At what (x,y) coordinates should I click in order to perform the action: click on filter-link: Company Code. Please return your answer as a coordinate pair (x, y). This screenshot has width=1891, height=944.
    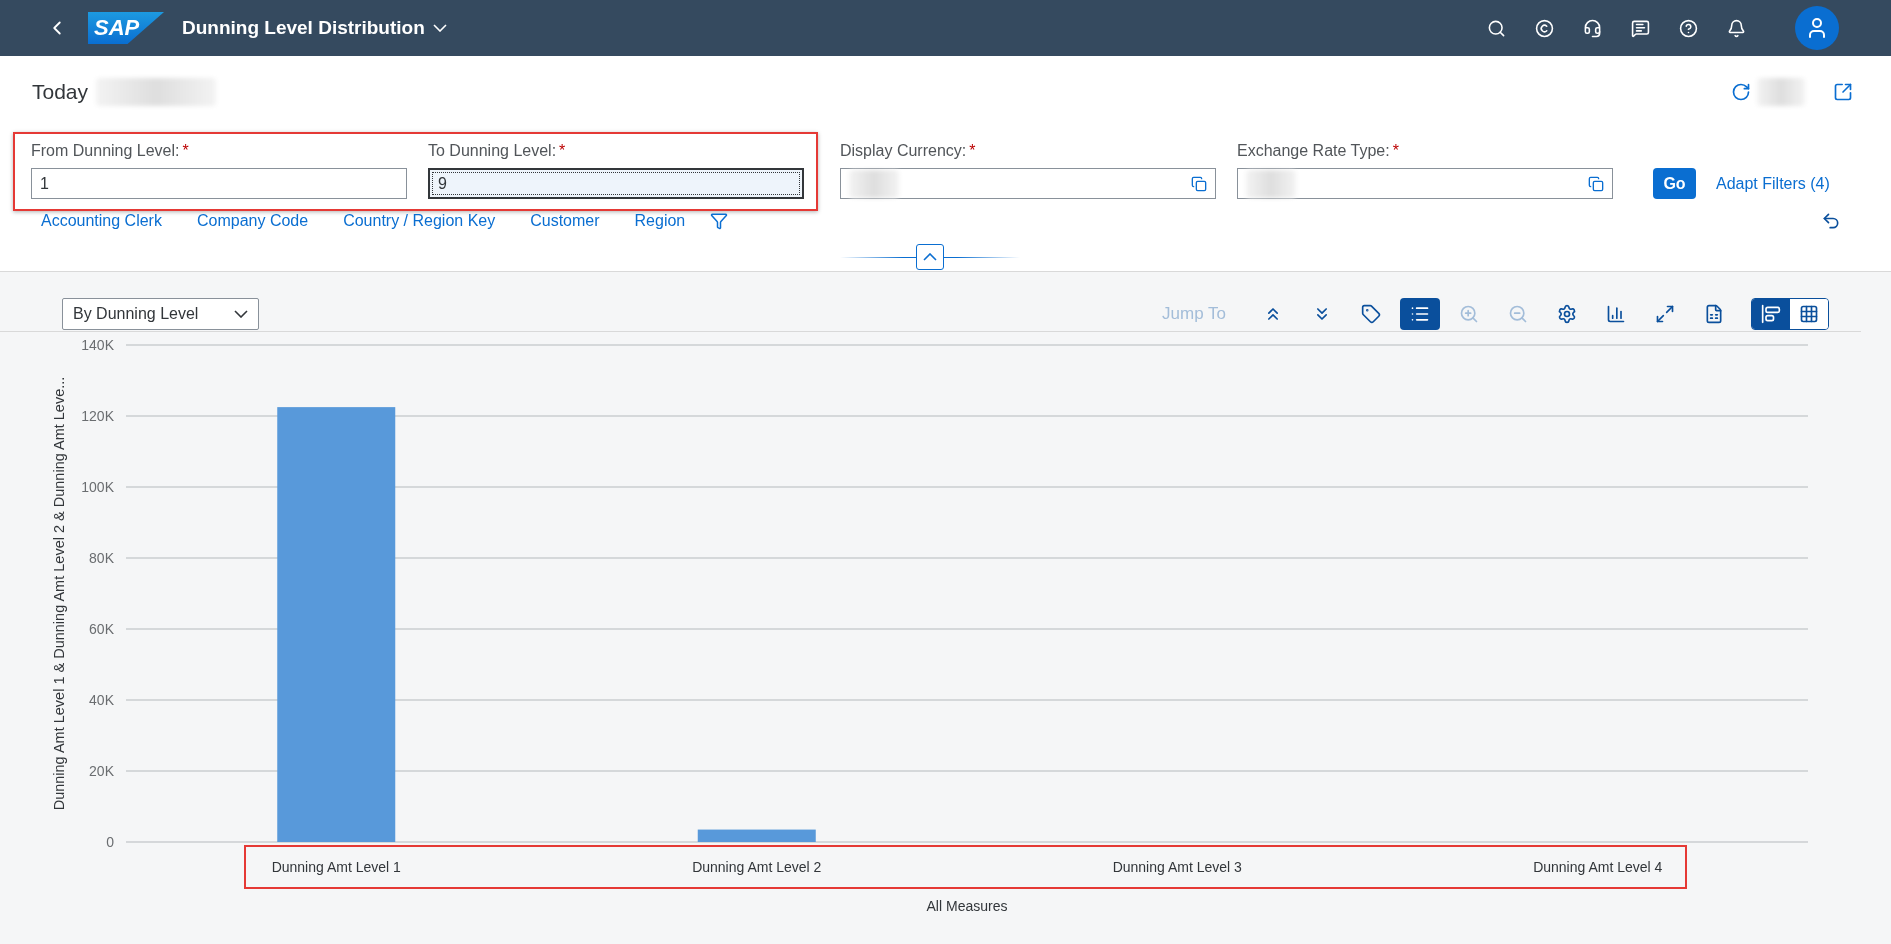
    Looking at the image, I should click on (252, 221).